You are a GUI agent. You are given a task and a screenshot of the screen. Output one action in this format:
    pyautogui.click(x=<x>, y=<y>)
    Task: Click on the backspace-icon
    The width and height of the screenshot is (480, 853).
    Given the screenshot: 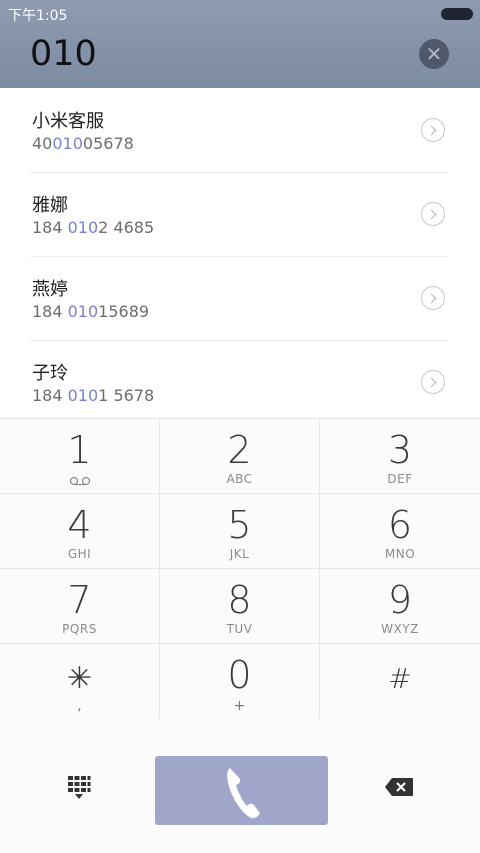 What is the action you would take?
    pyautogui.click(x=399, y=787)
    